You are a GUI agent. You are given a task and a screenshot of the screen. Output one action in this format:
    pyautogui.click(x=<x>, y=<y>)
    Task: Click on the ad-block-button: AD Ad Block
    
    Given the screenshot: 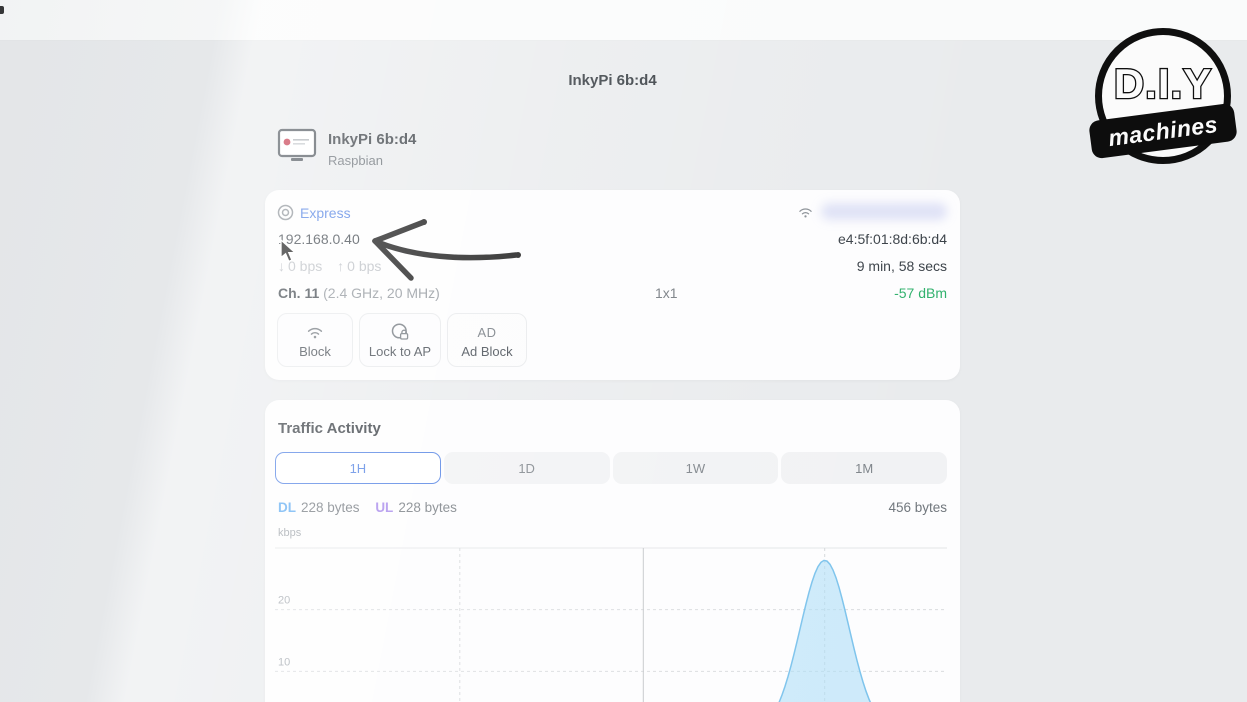 What is the action you would take?
    pyautogui.click(x=487, y=340)
    